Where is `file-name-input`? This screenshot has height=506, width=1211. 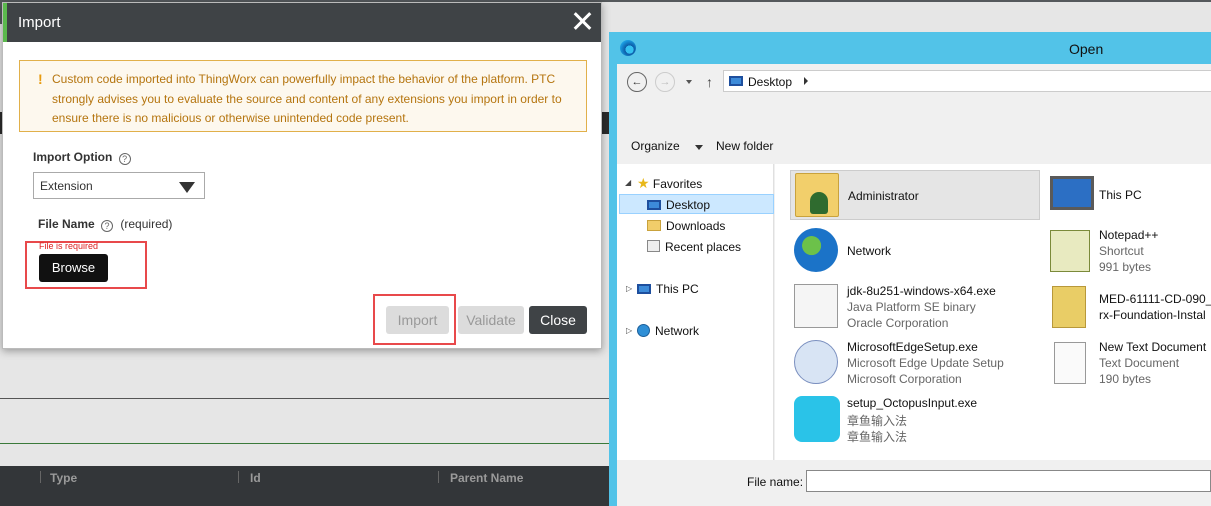
file-name-input is located at coordinates (1008, 481).